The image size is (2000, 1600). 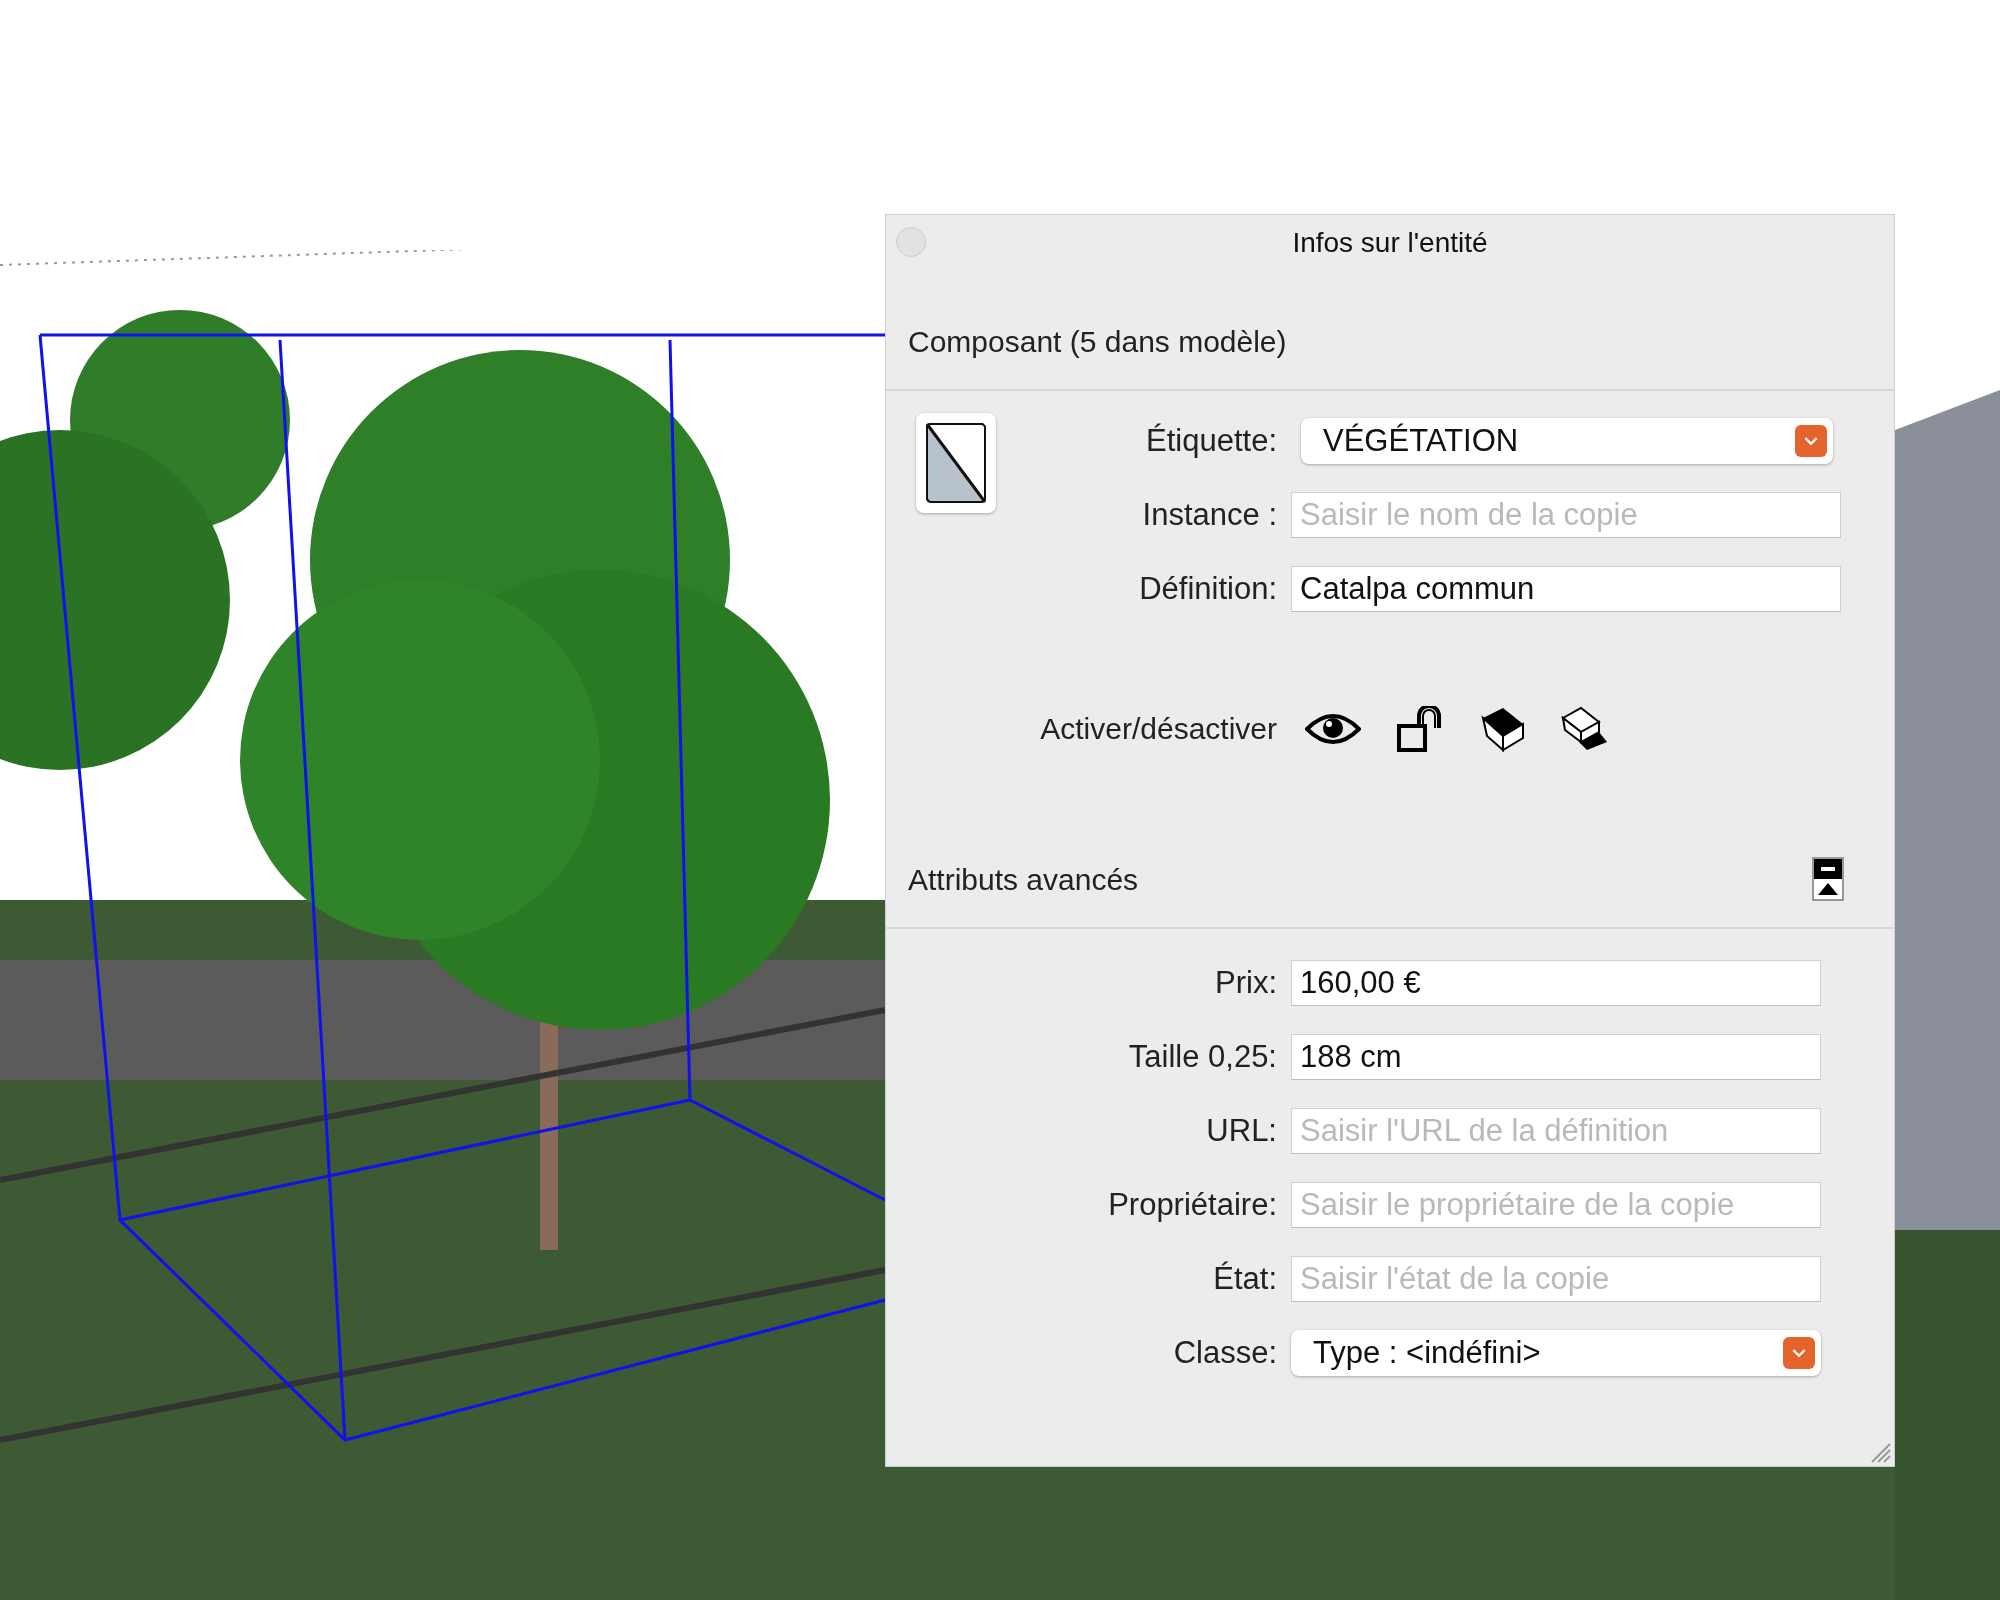 What do you see at coordinates (1333, 729) in the screenshot?
I see `eye-icon` at bounding box center [1333, 729].